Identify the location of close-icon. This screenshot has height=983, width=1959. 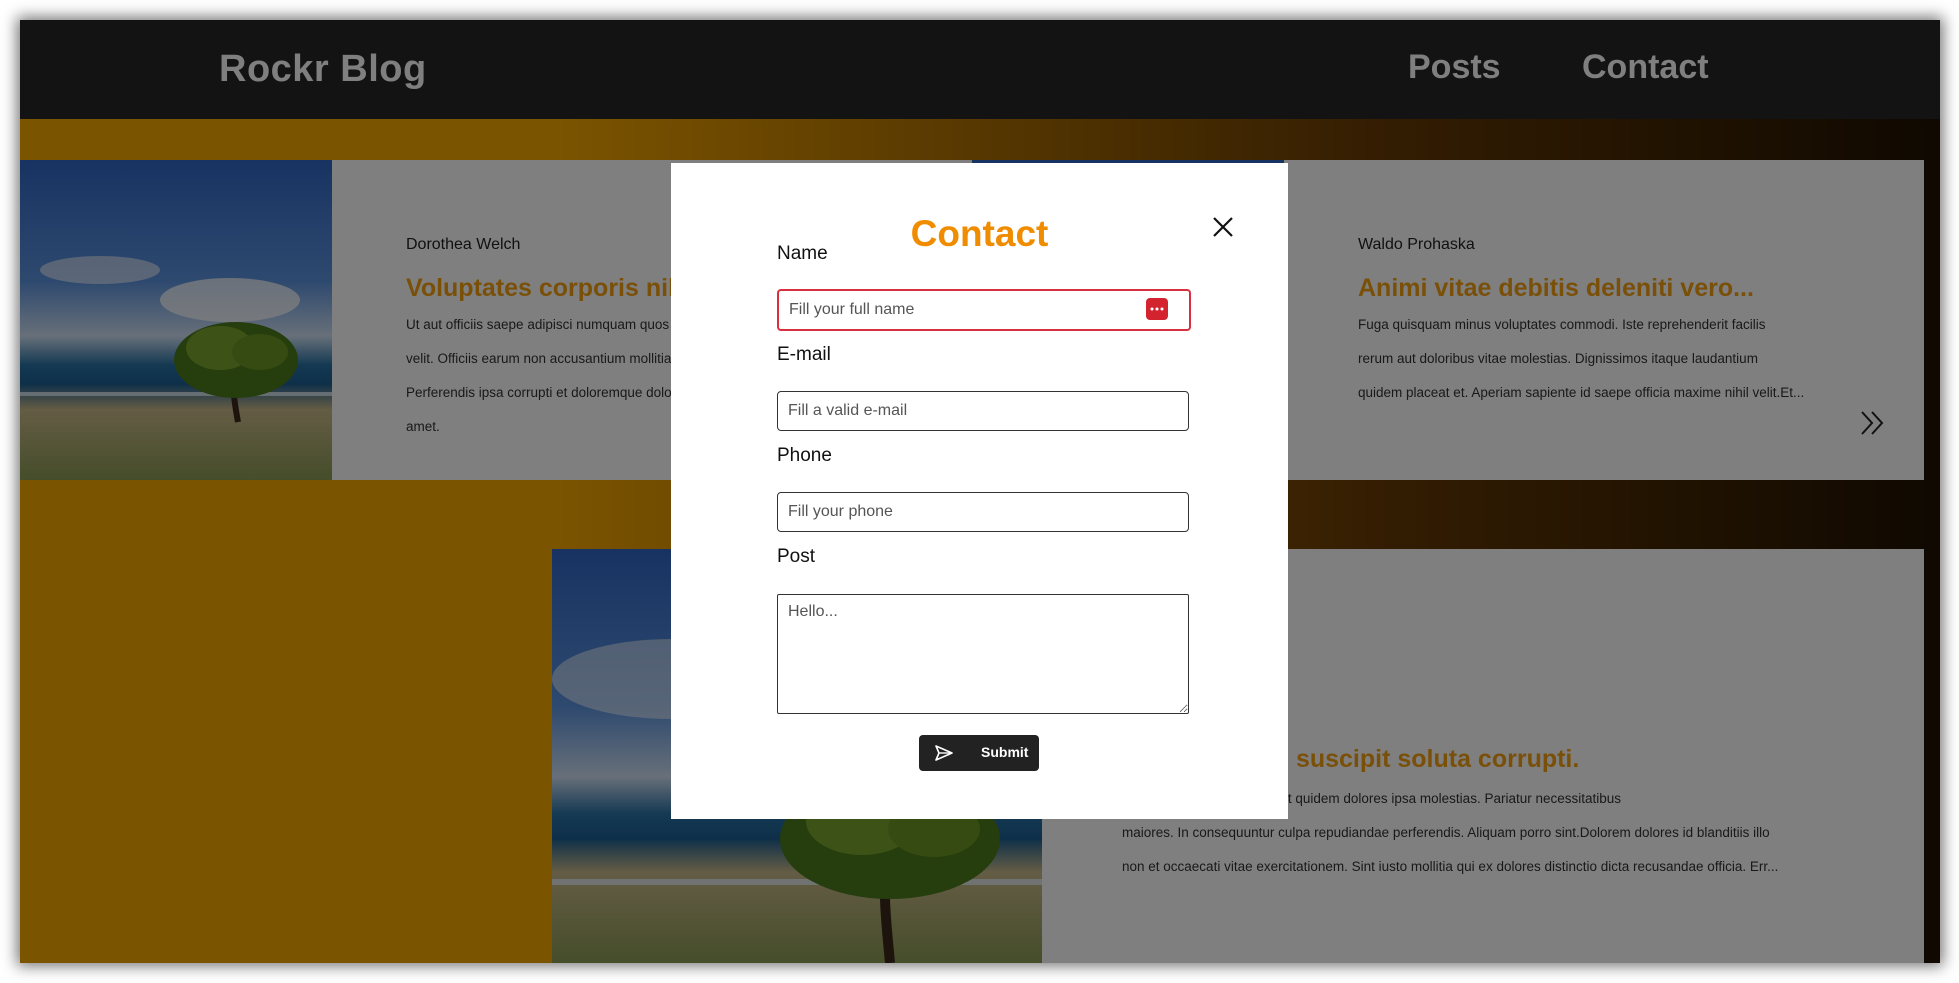
(1223, 227).